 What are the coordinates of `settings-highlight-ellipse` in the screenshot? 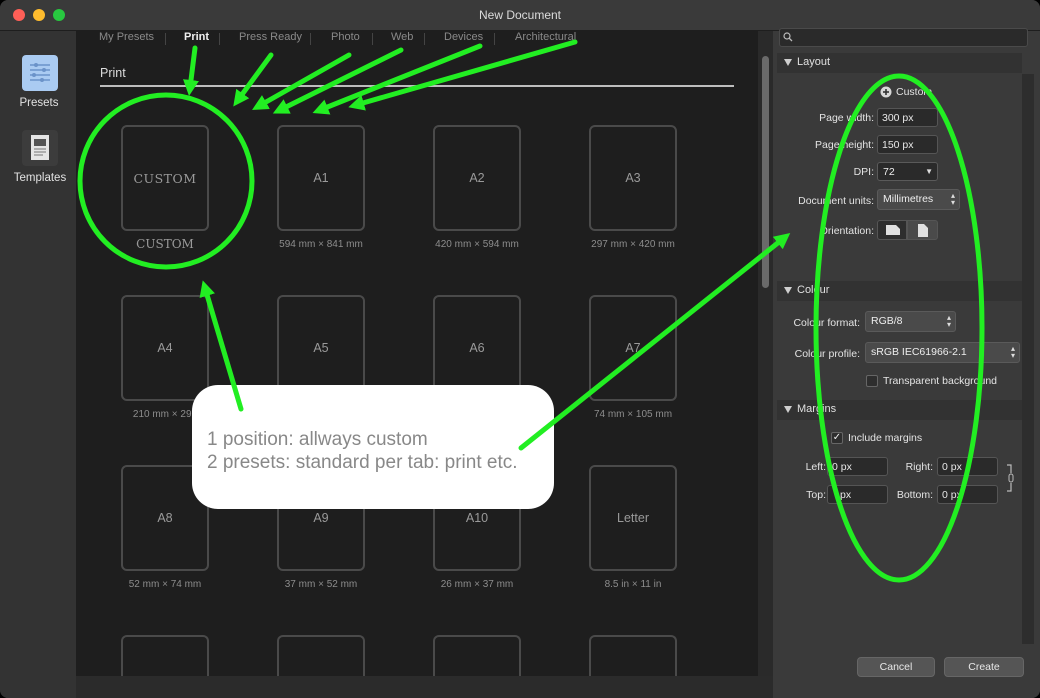 It's located at (899, 328).